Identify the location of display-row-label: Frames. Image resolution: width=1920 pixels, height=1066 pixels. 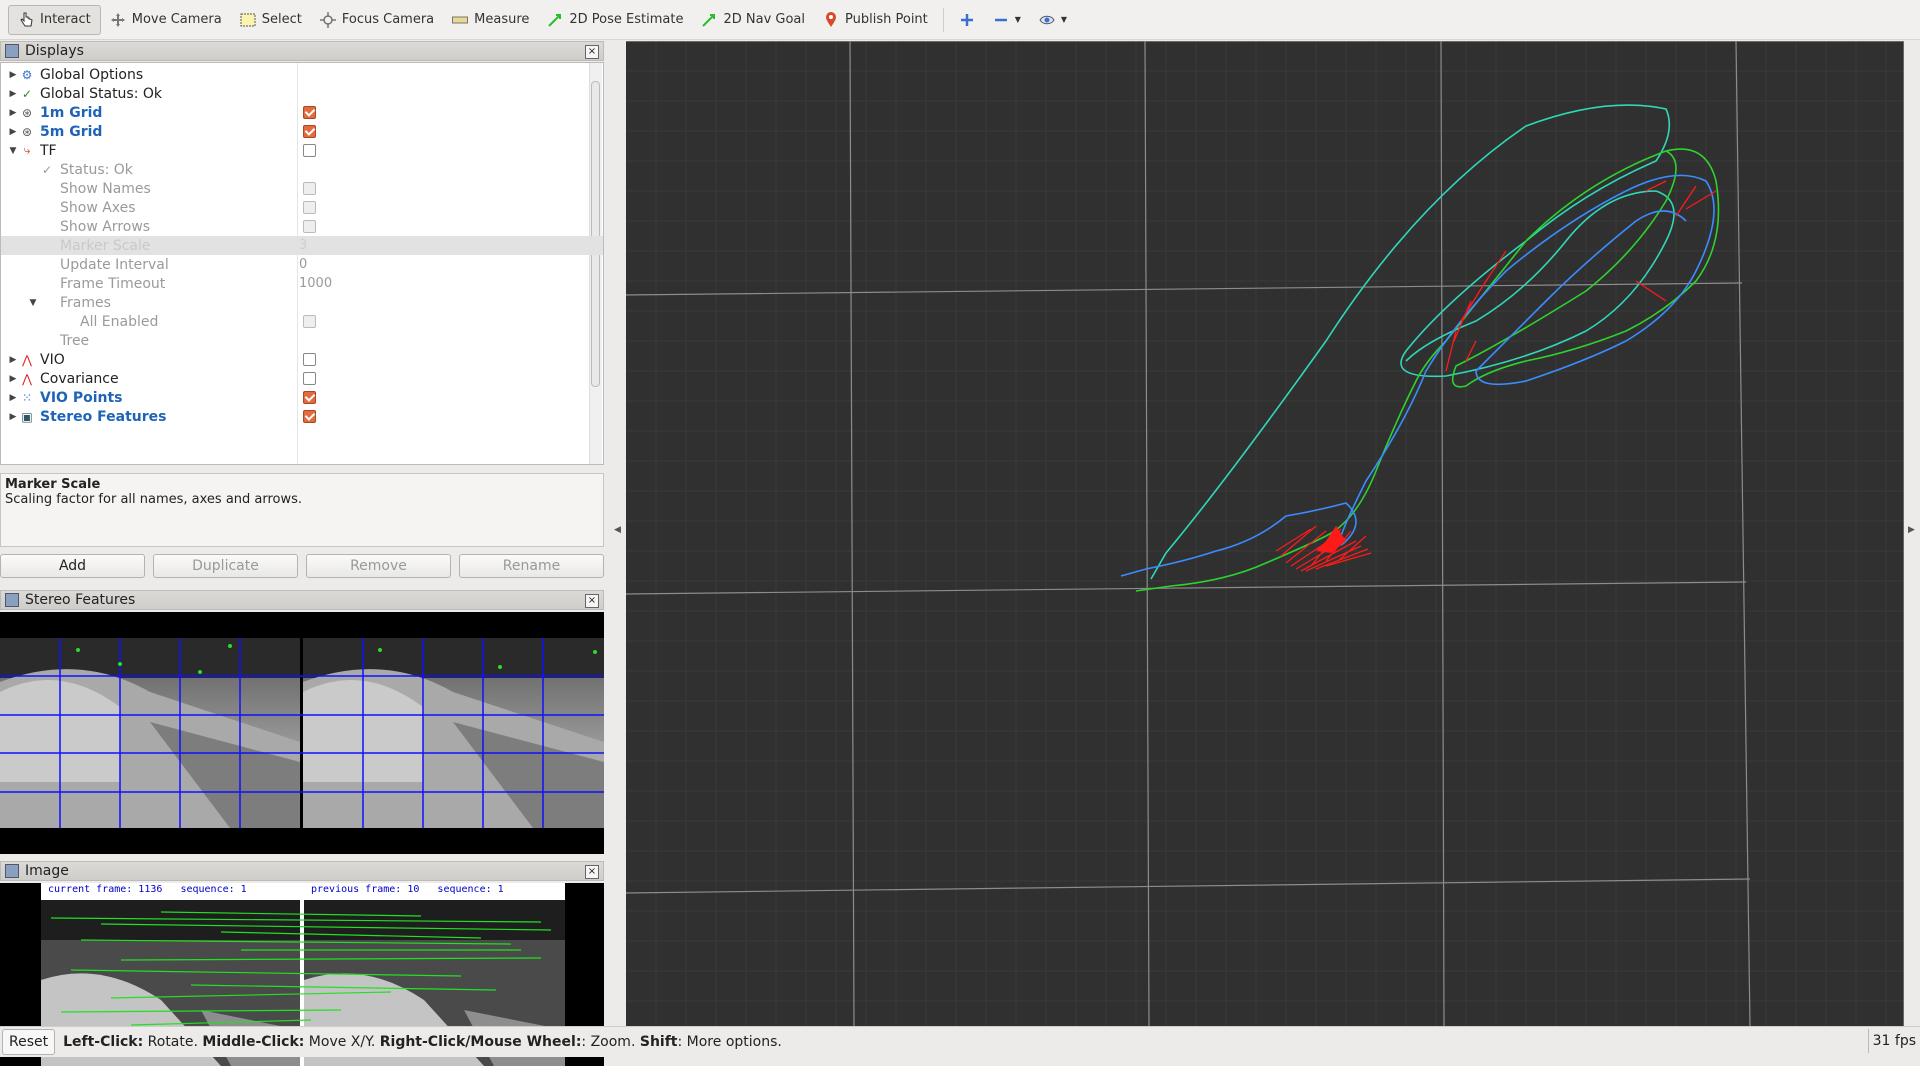
(85, 302).